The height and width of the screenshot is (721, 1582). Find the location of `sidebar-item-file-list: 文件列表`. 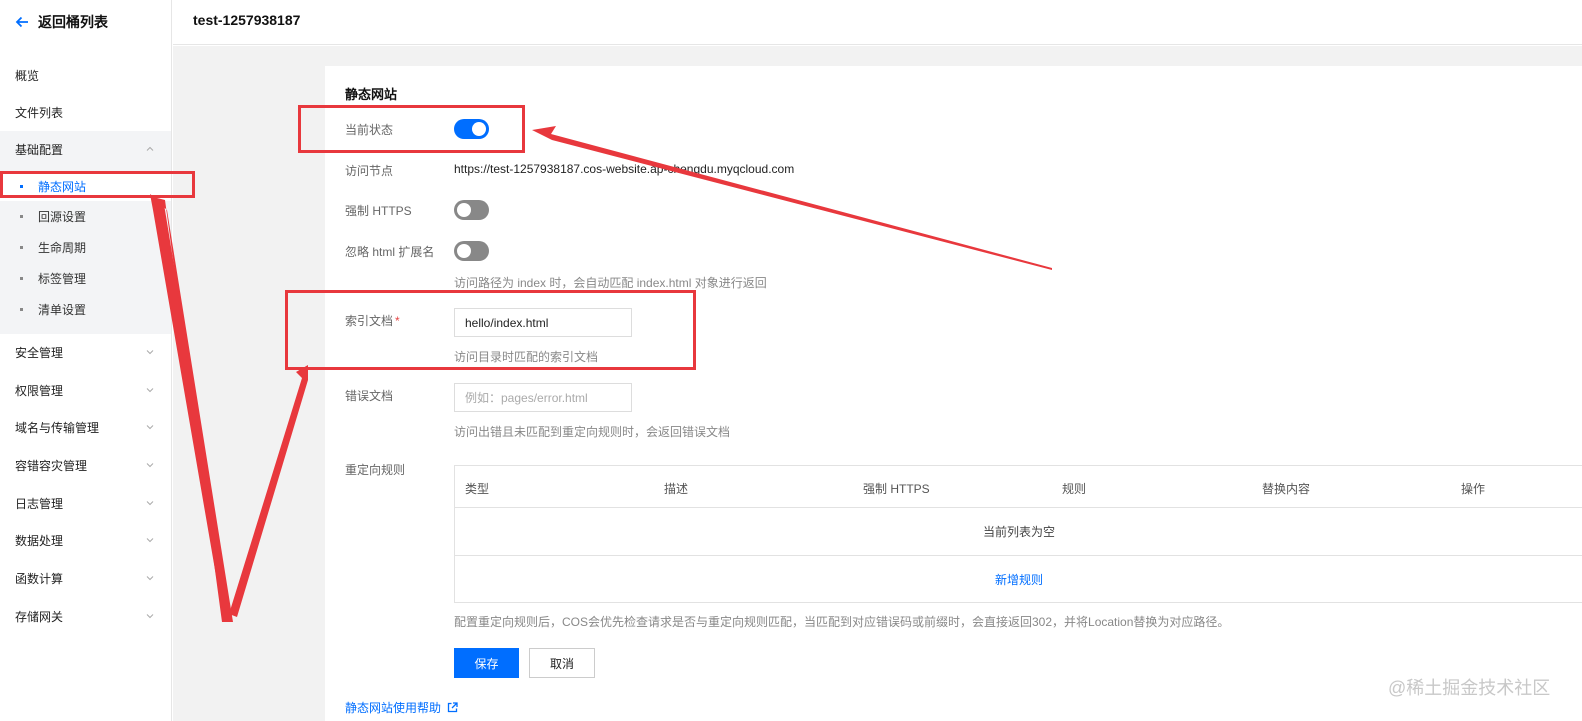

sidebar-item-file-list: 文件列表 is located at coordinates (85, 112).